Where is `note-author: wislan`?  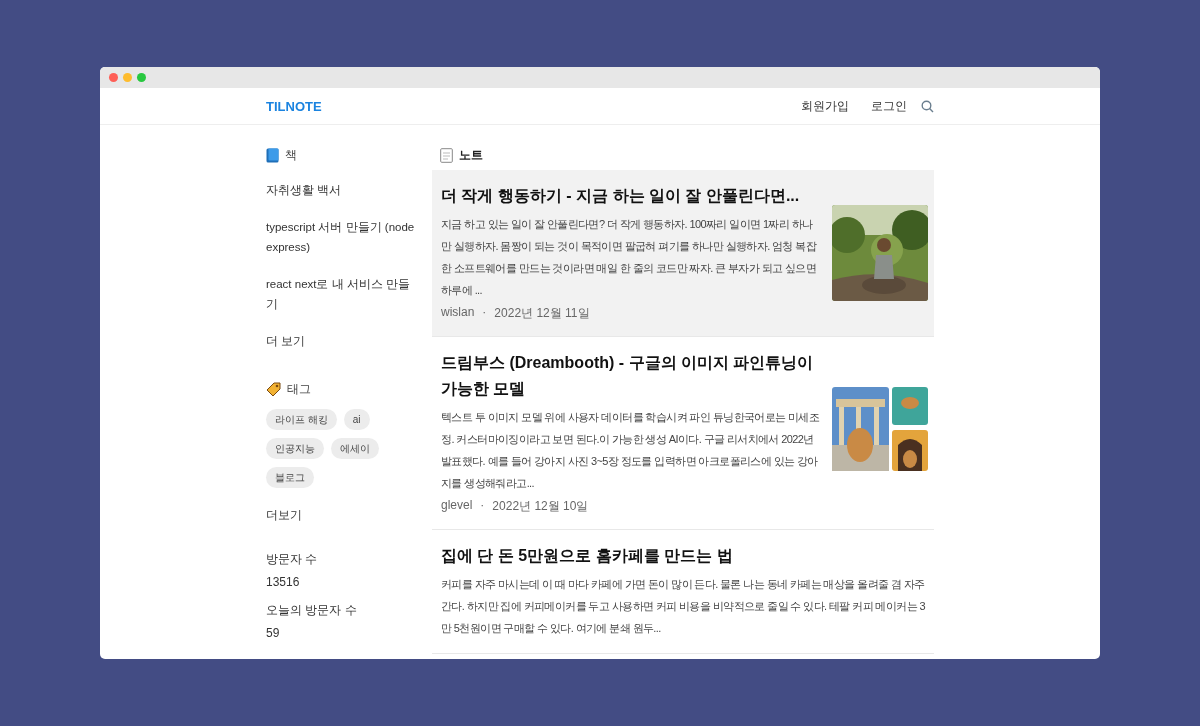 note-author: wislan is located at coordinates (458, 313).